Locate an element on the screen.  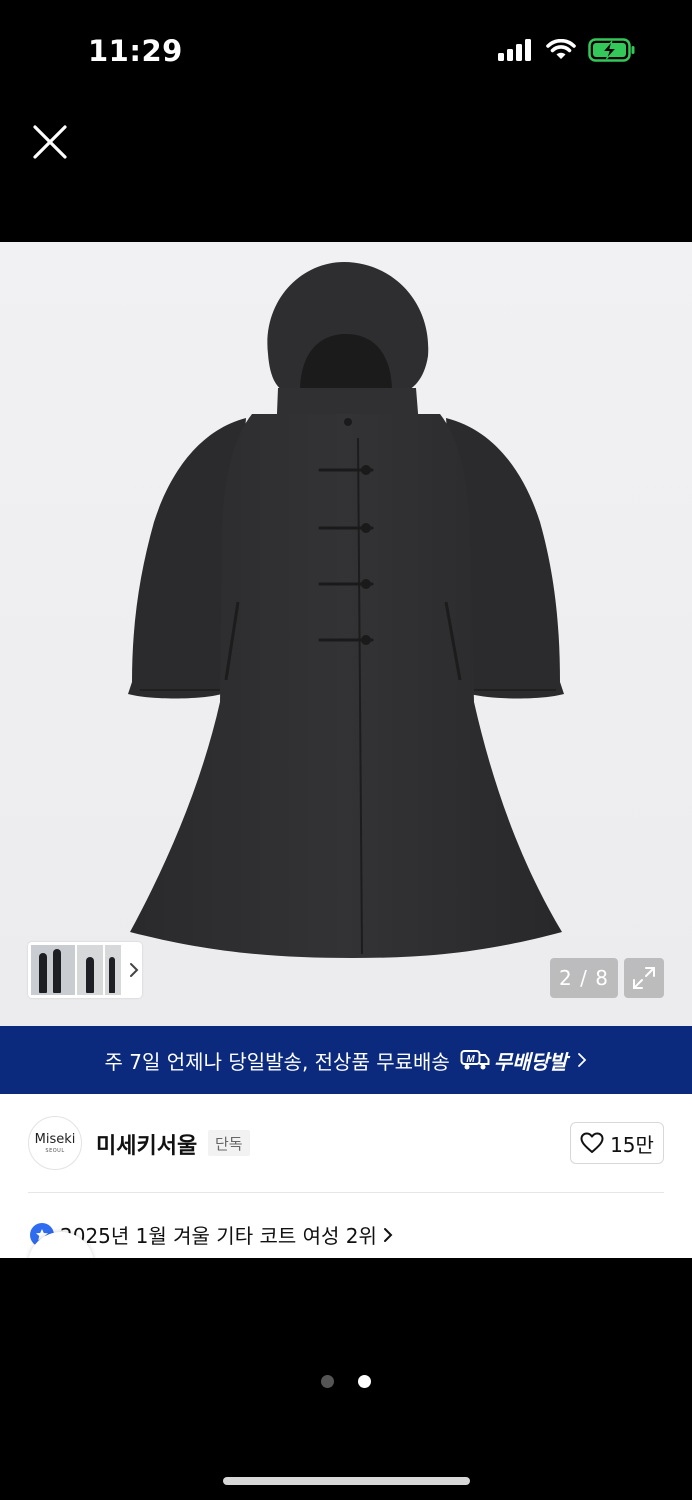
exclusive-badge: 단독 is located at coordinates (229, 1143).